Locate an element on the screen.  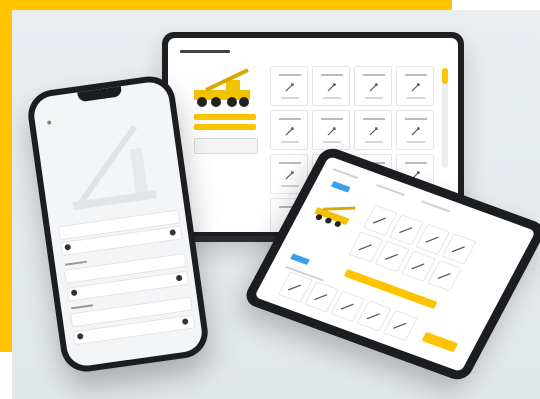
tablet-title is located at coordinates (345, 173).